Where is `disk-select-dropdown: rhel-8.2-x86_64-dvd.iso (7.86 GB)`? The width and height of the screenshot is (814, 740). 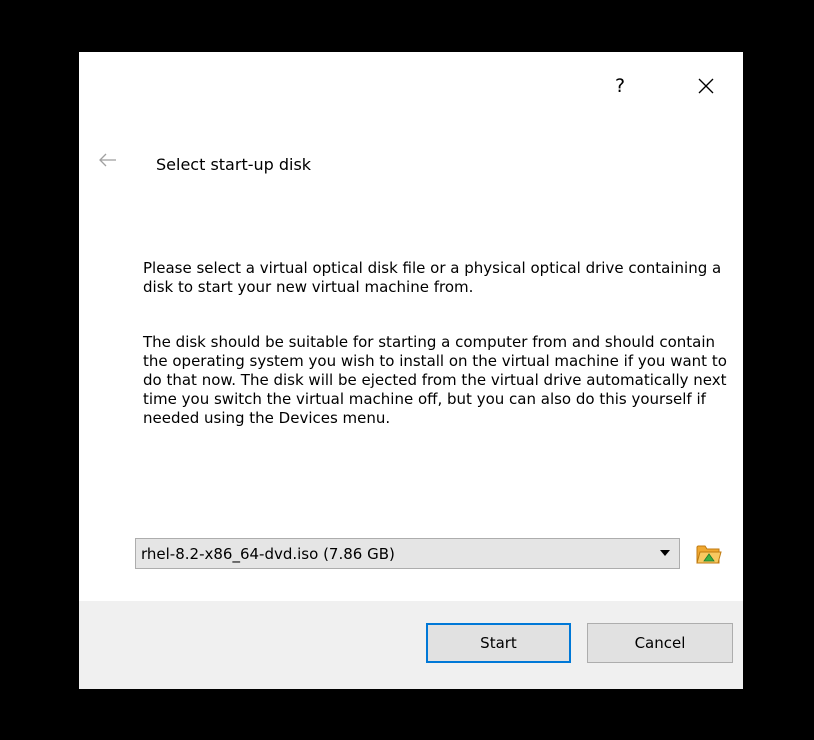
disk-select-dropdown: rhel-8.2-x86_64-dvd.iso (7.86 GB) is located at coordinates (407, 553).